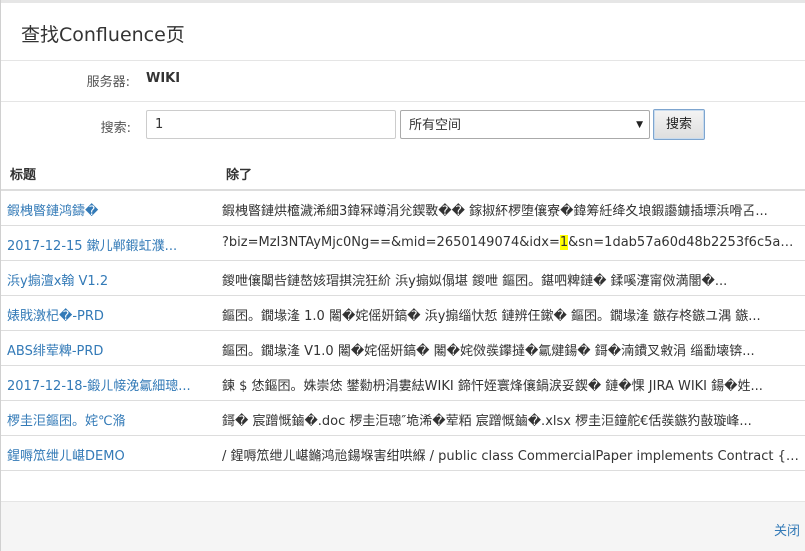  I want to click on server-label: 服务器:, so click(108, 82).